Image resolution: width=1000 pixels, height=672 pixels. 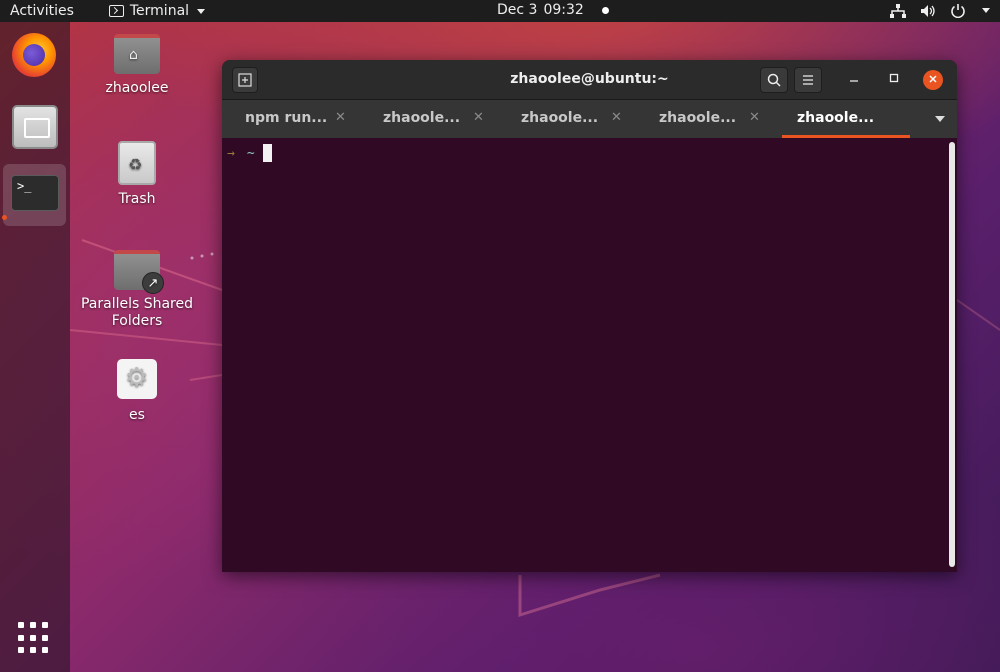 I want to click on dock-item-firefox, so click(x=34, y=53).